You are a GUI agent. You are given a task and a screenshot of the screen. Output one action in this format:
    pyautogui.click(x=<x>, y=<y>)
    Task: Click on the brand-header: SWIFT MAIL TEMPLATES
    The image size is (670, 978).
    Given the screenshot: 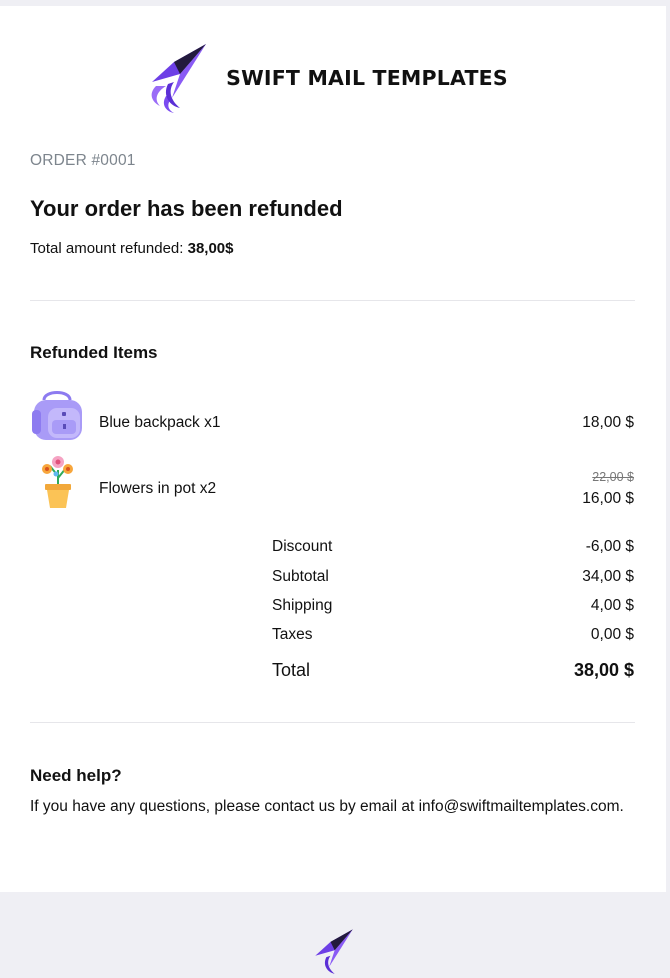 What is the action you would take?
    pyautogui.click(x=333, y=78)
    